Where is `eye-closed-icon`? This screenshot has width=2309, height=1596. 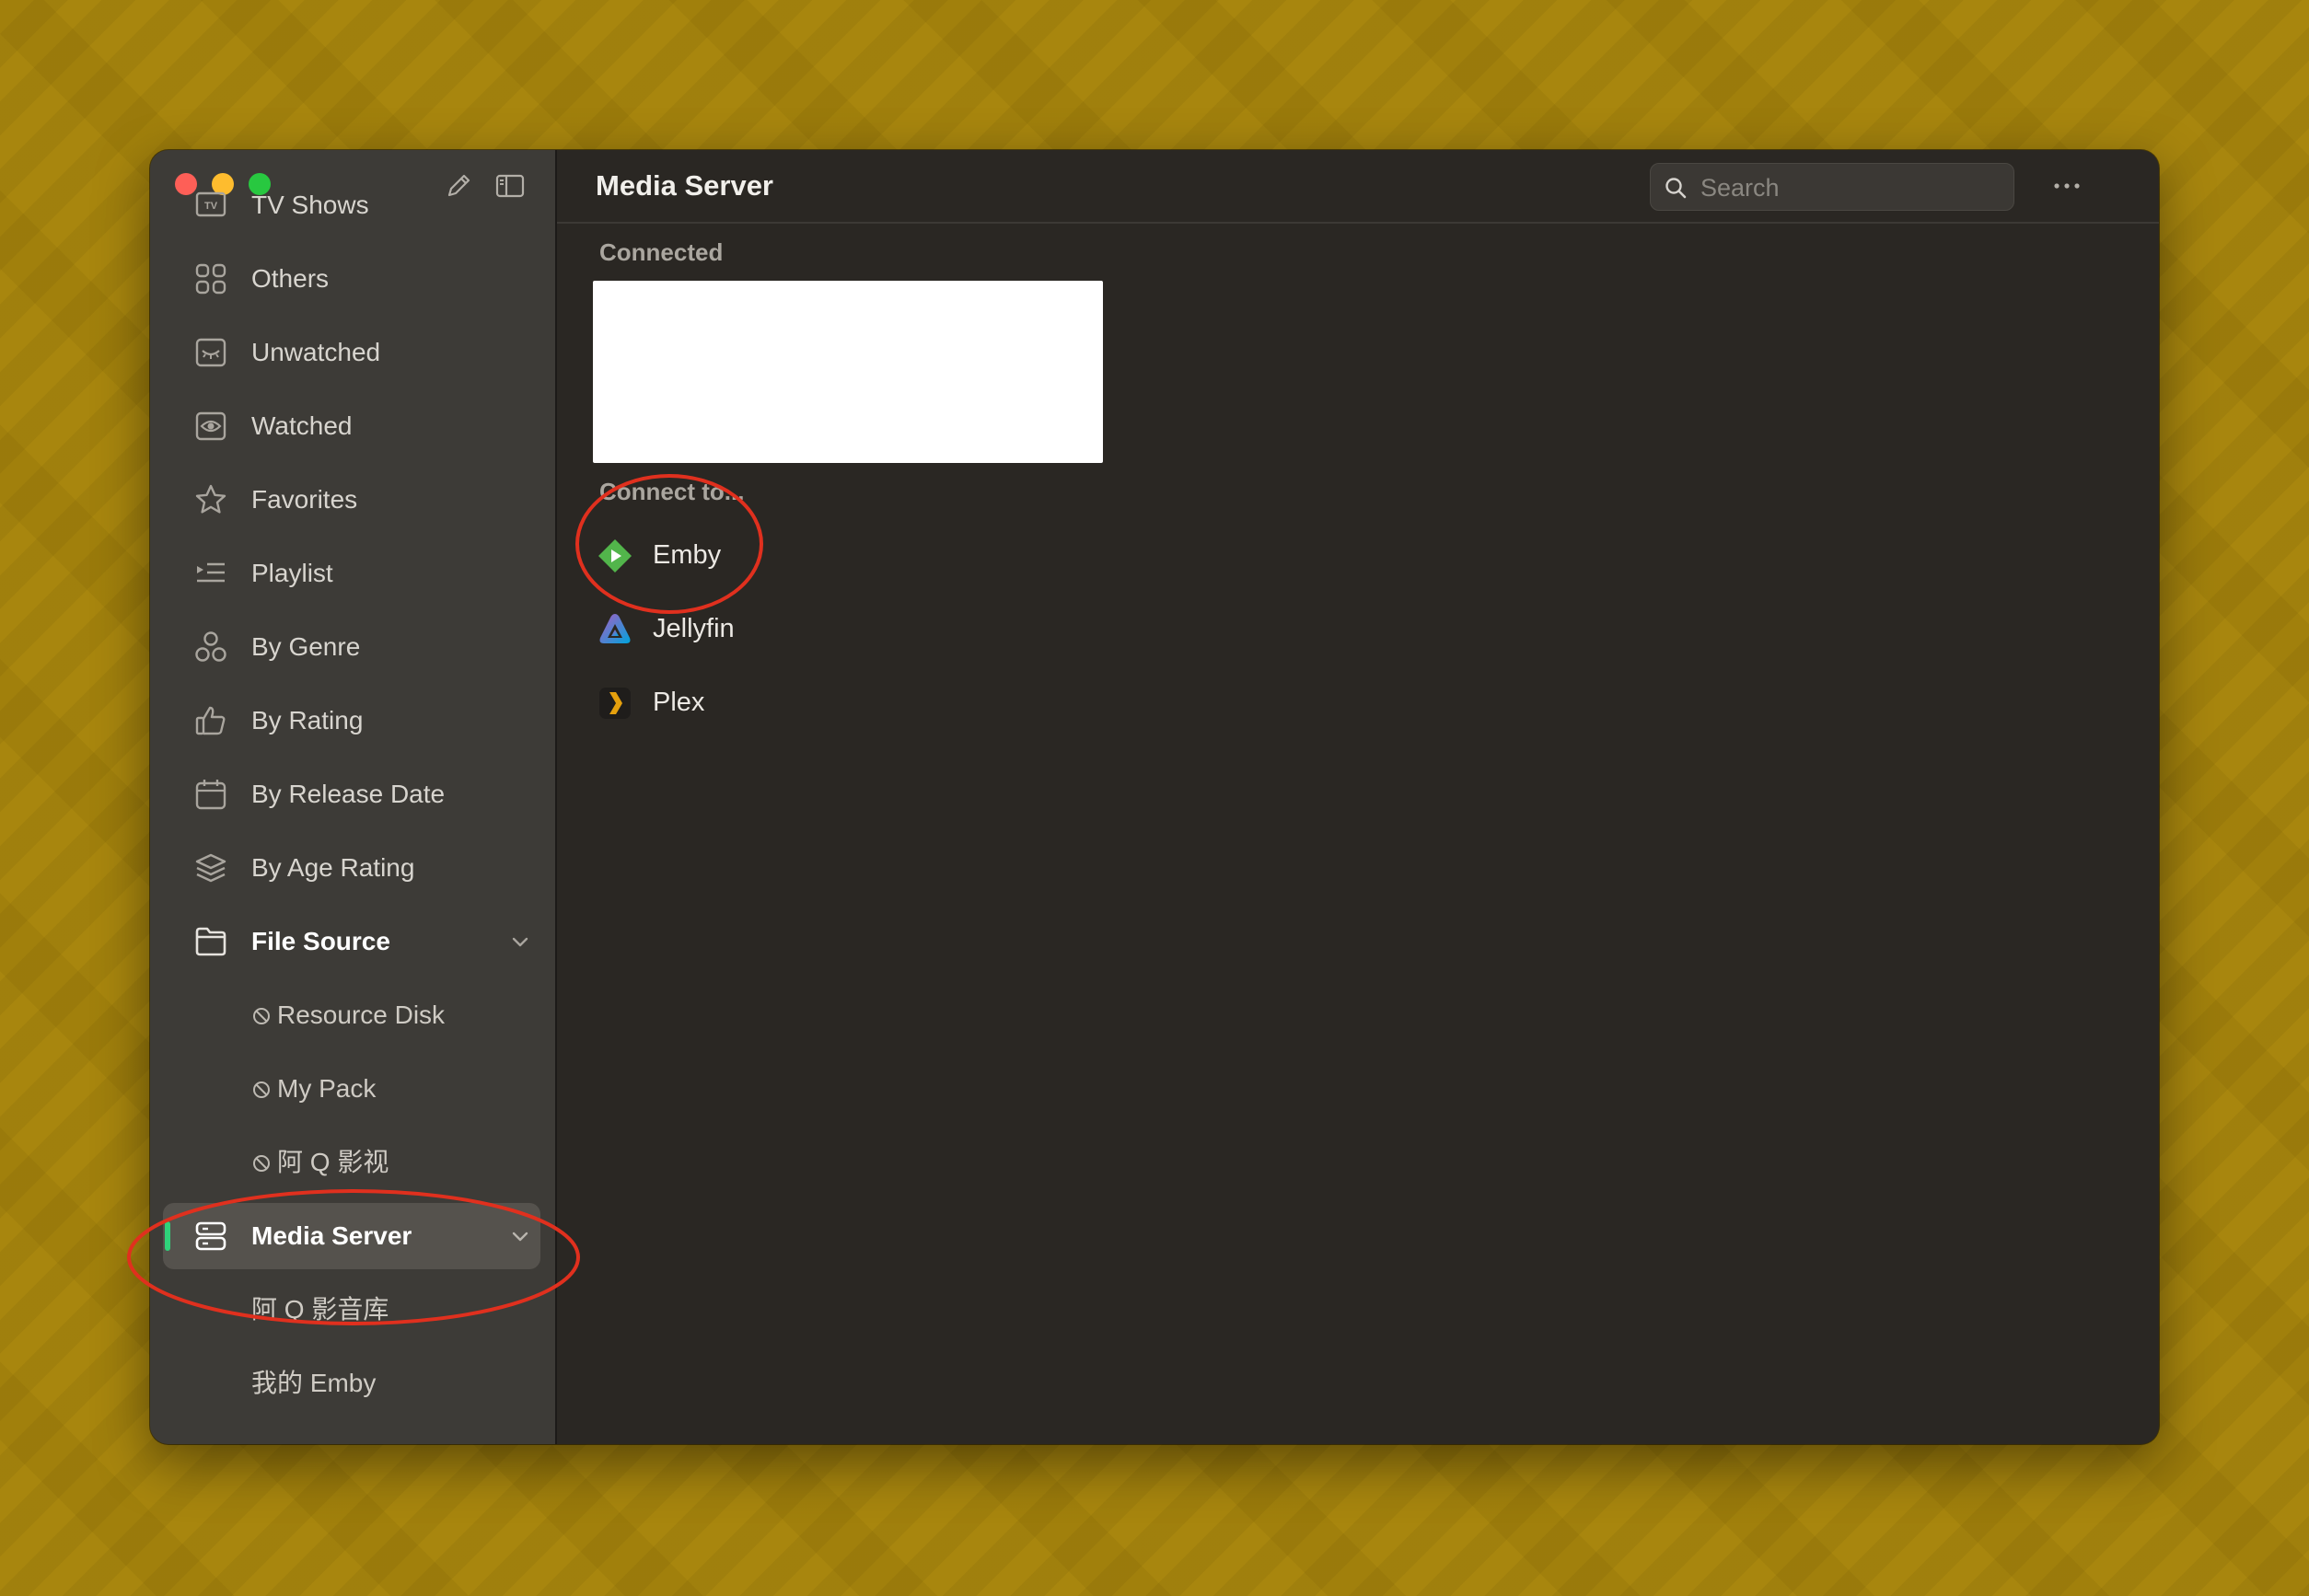
eye-closed-icon is located at coordinates (210, 352).